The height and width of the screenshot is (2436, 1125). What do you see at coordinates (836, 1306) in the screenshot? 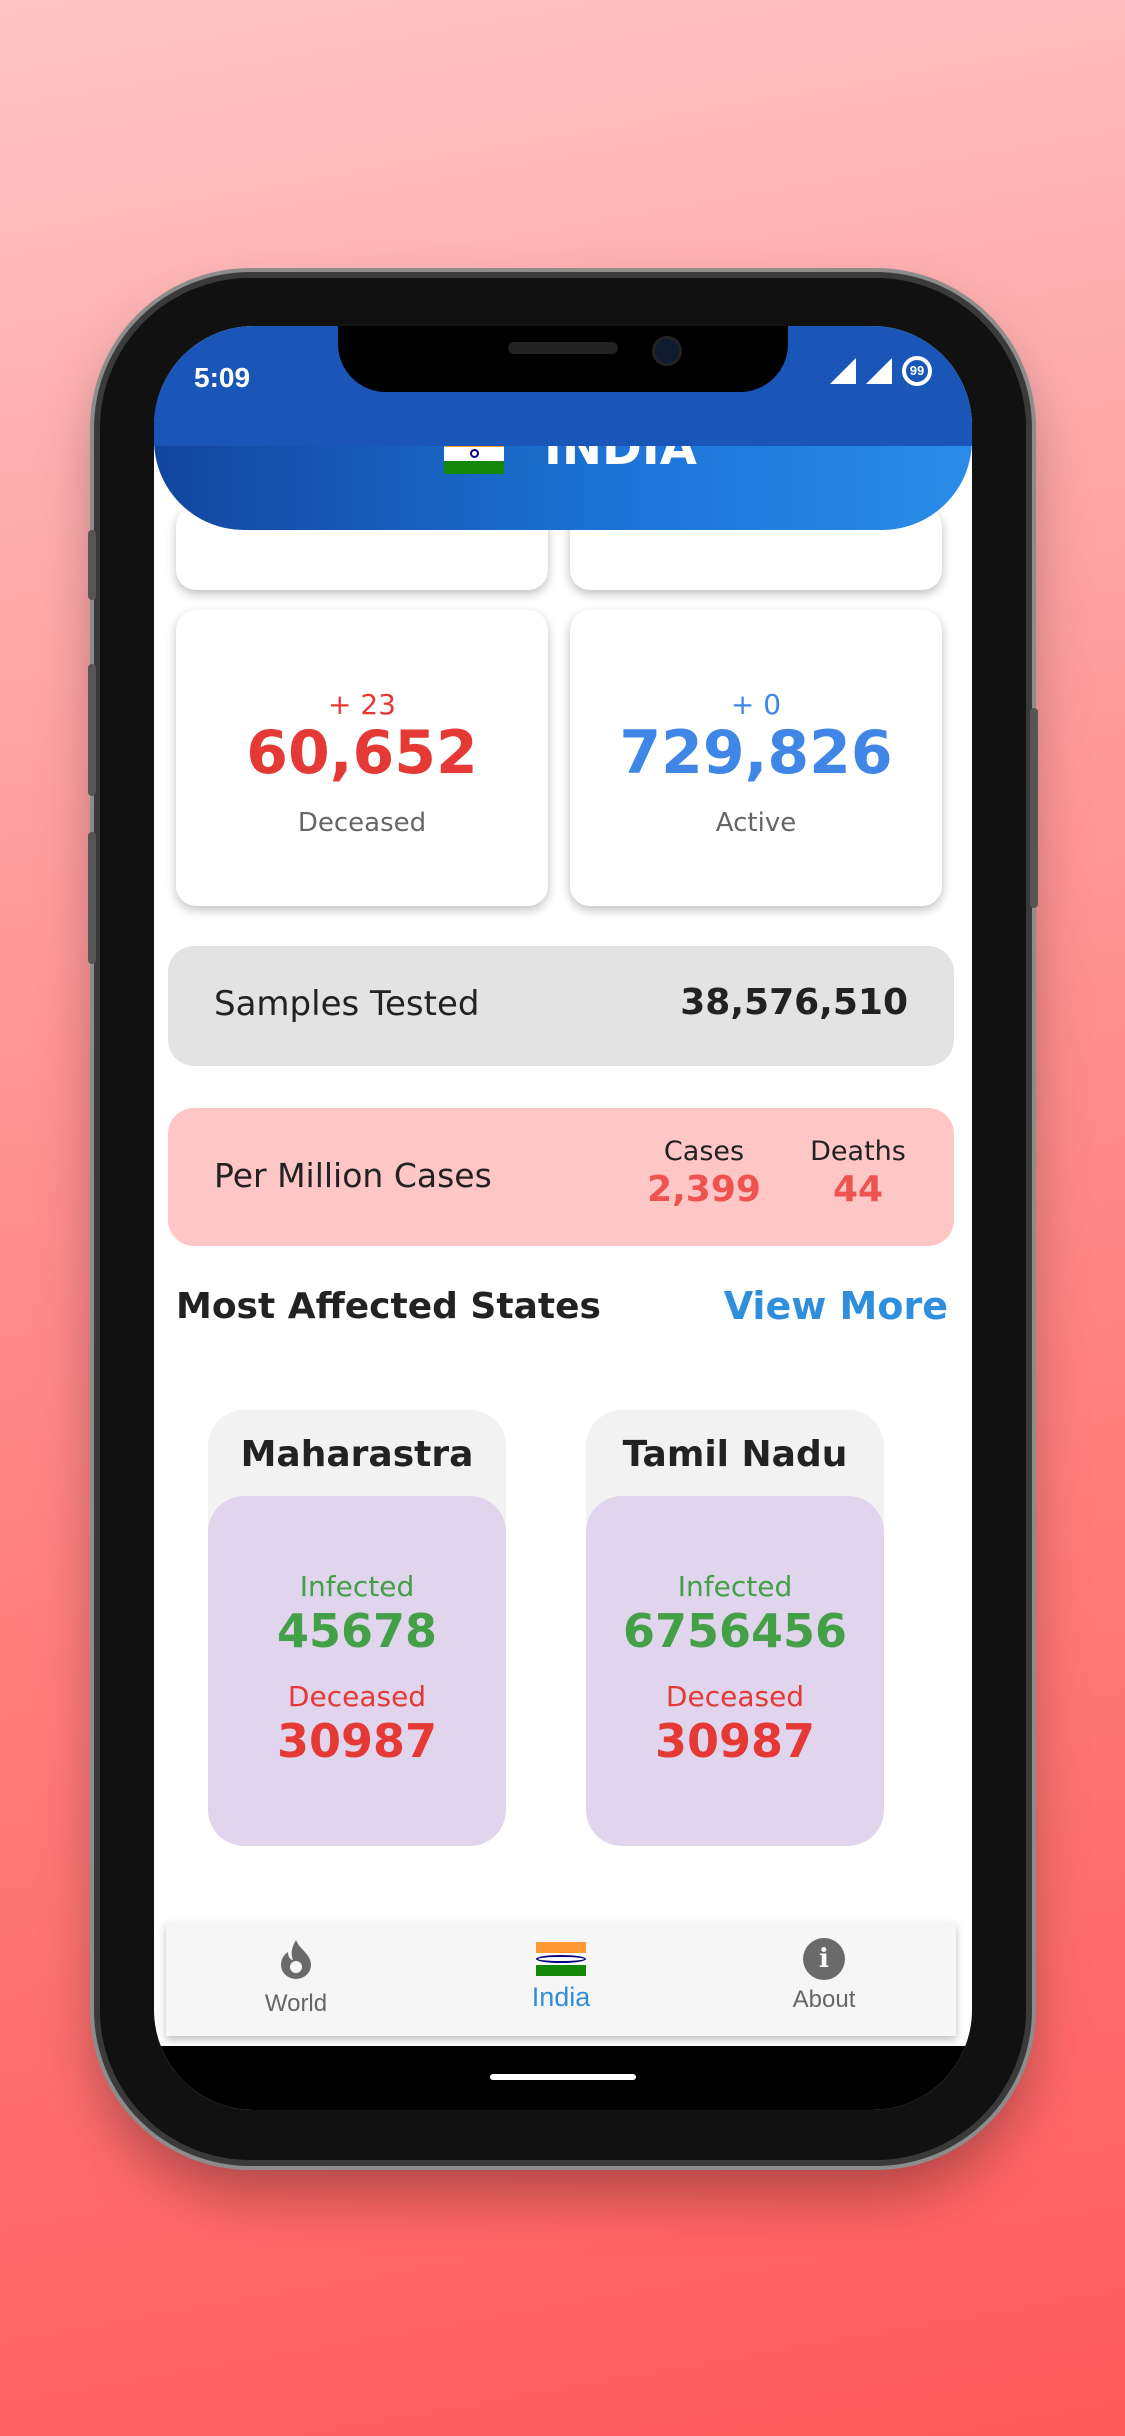
I see `view-more-link: View More` at bounding box center [836, 1306].